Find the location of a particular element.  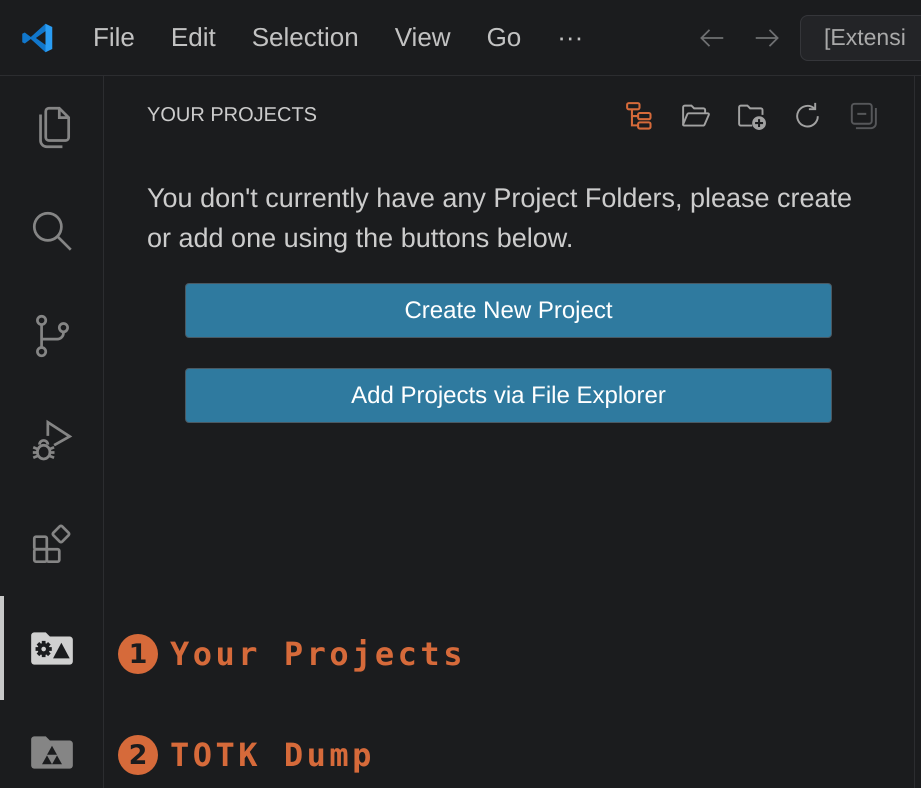

callout-number: 1 is located at coordinates (138, 654).